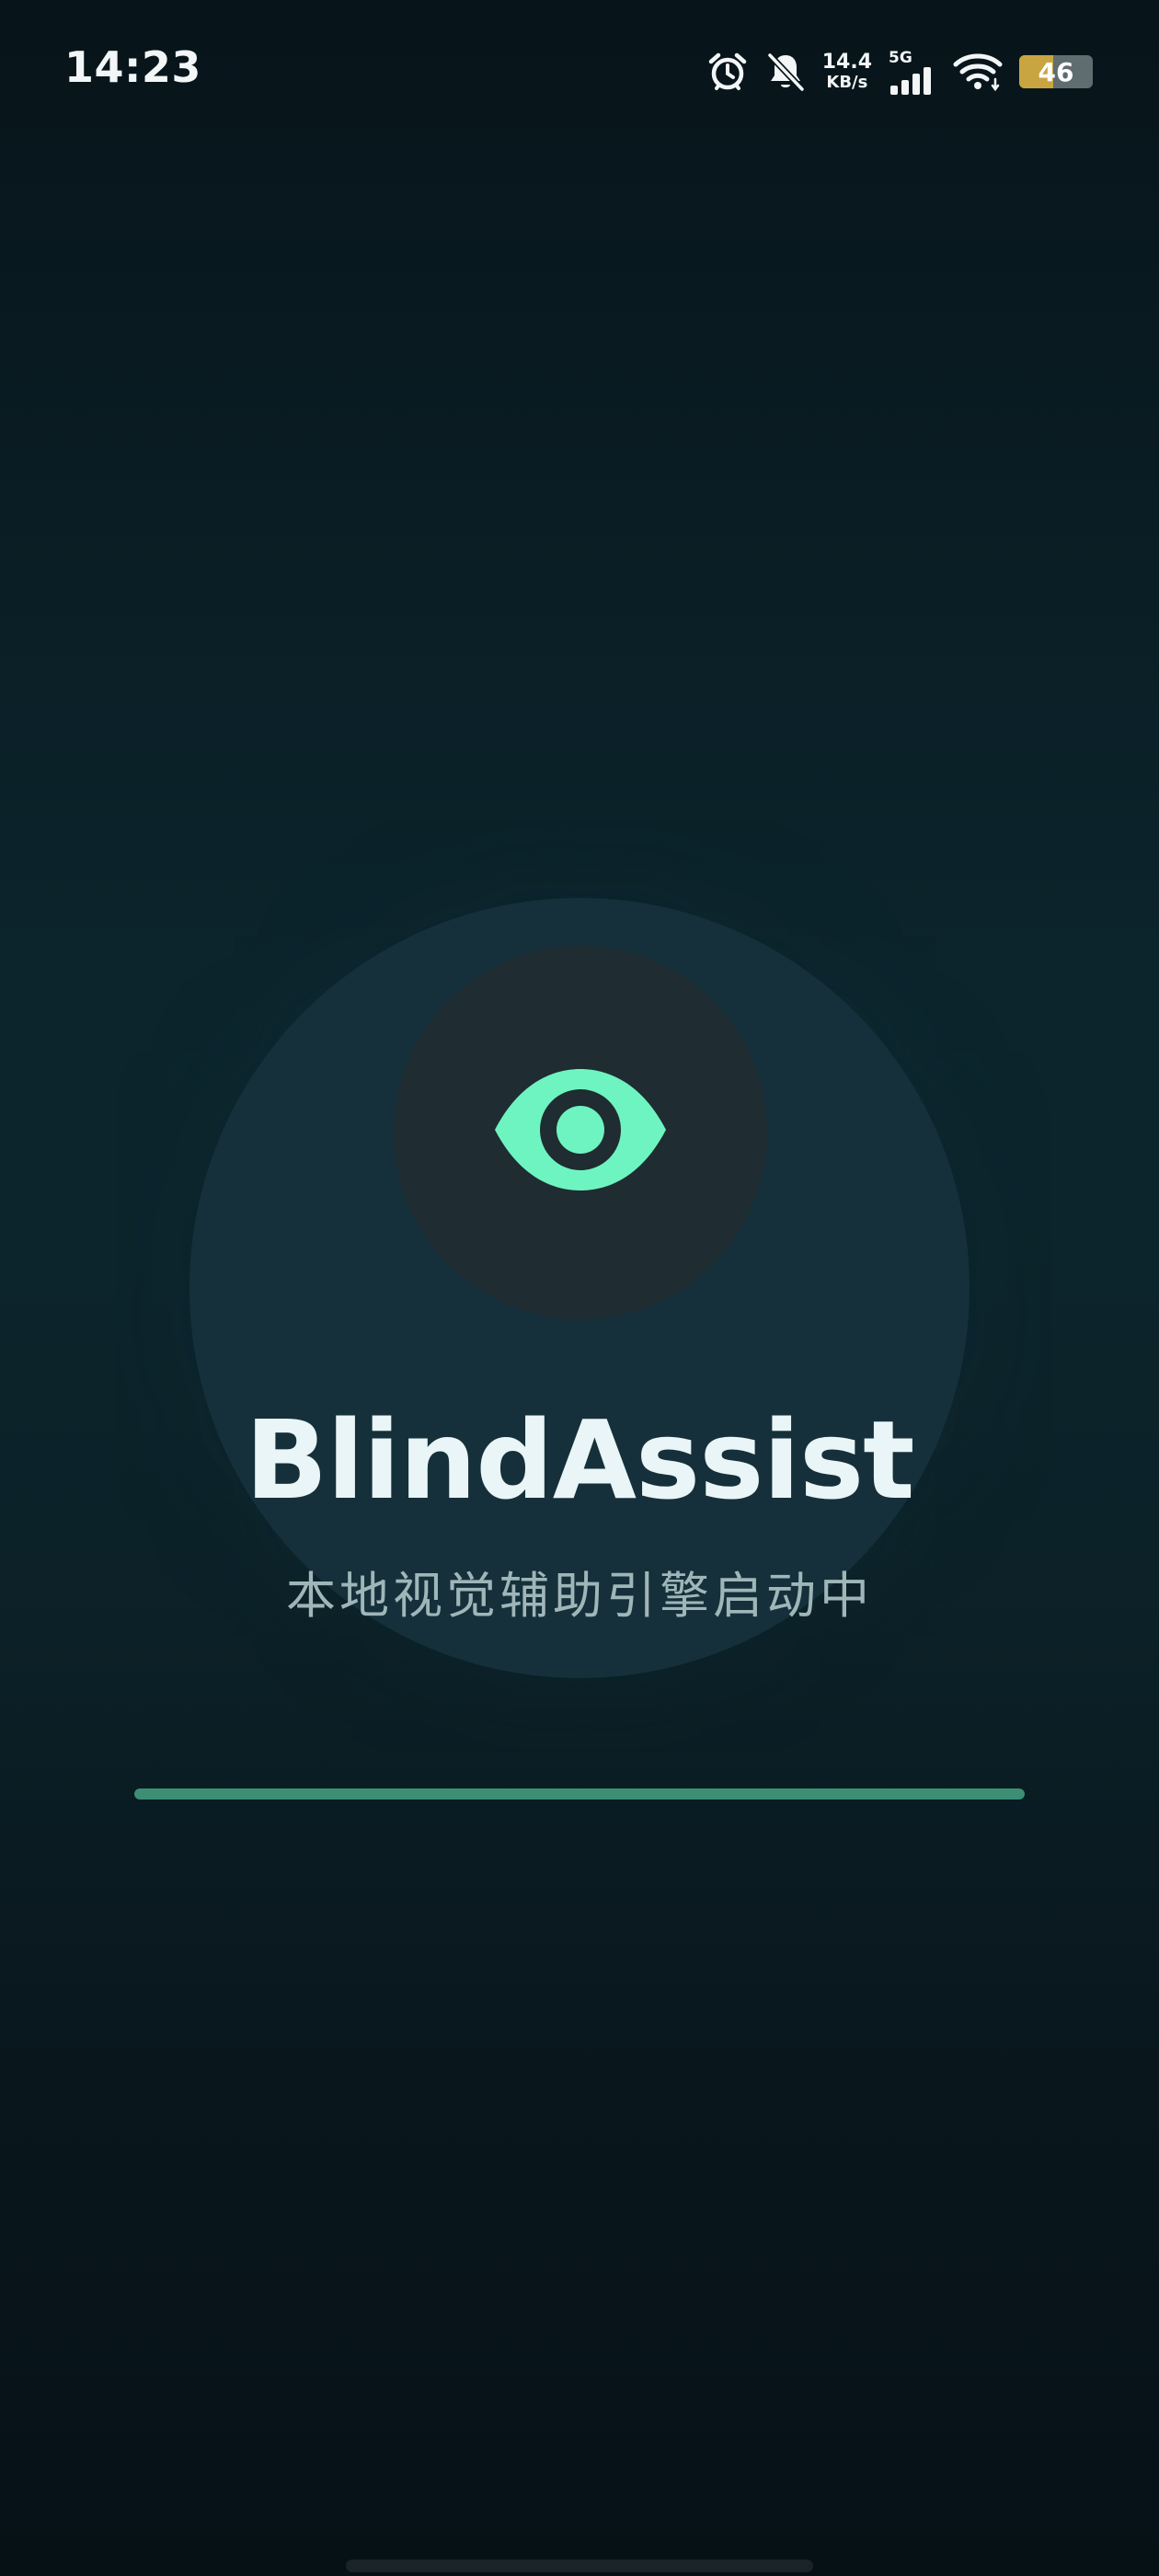 This screenshot has height=2576, width=1159. What do you see at coordinates (978, 72) in the screenshot?
I see `wifi-icon` at bounding box center [978, 72].